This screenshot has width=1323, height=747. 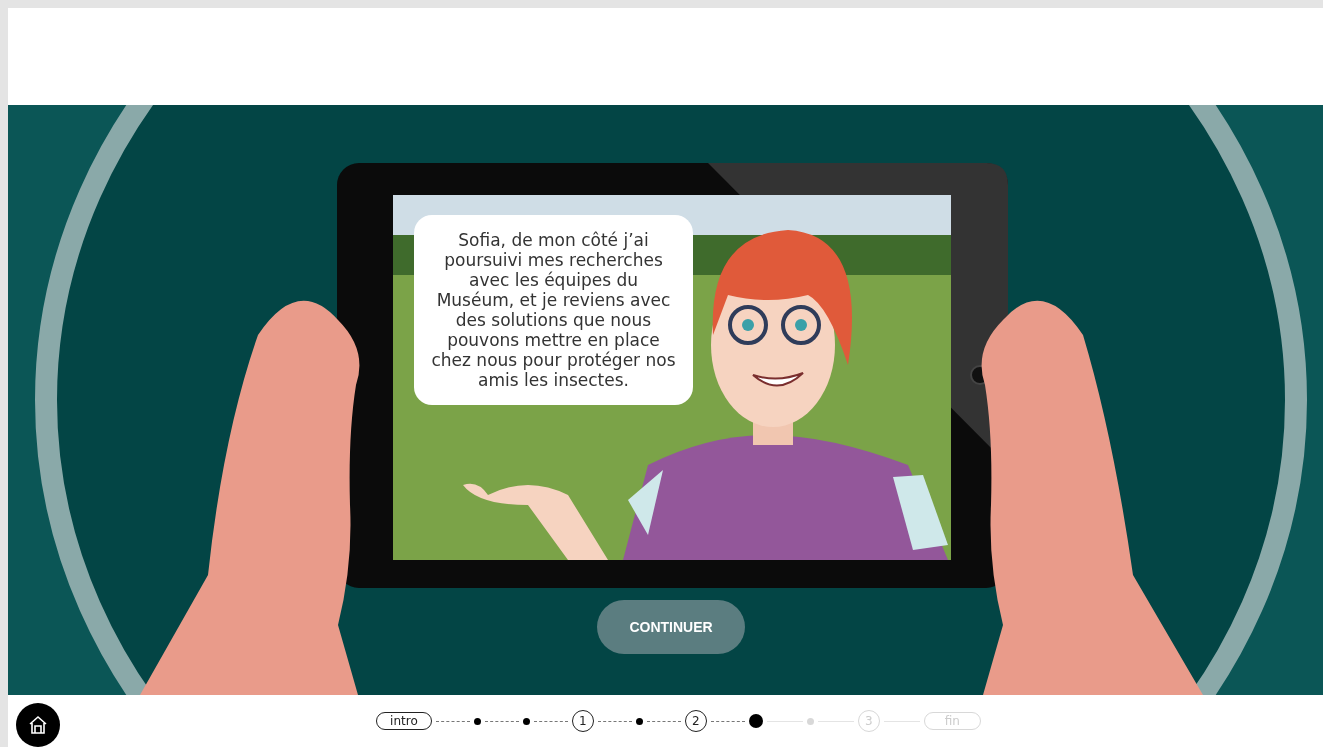 What do you see at coordinates (671, 627) in the screenshot?
I see `continue-button: CONTINUER` at bounding box center [671, 627].